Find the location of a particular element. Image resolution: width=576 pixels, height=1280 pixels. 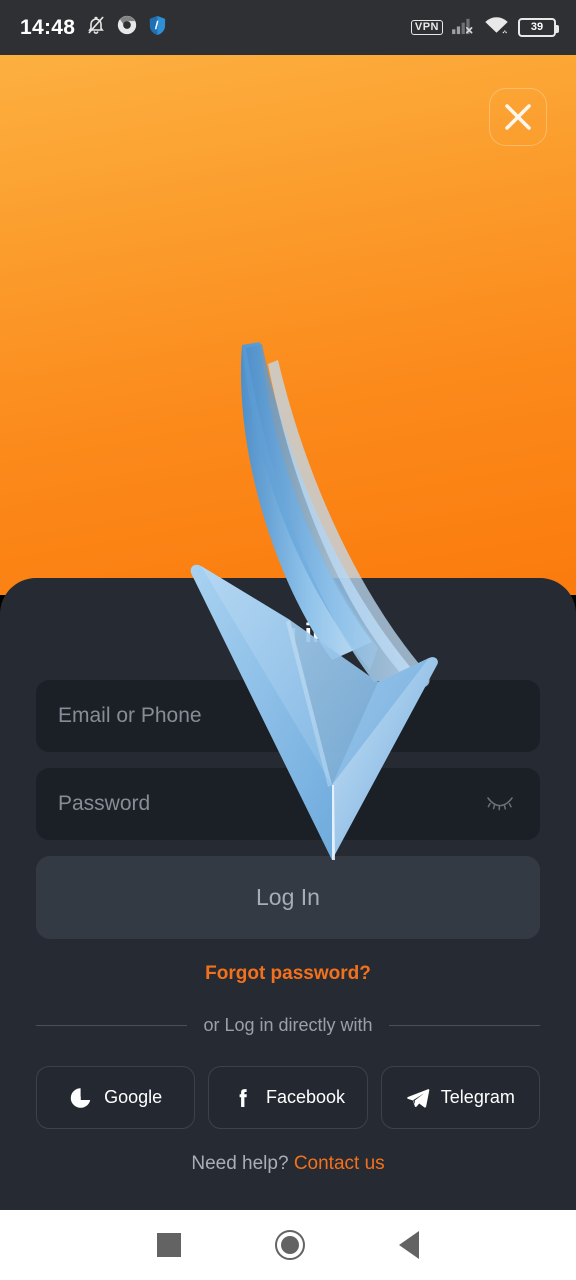

google-icon is located at coordinates (81, 1098).